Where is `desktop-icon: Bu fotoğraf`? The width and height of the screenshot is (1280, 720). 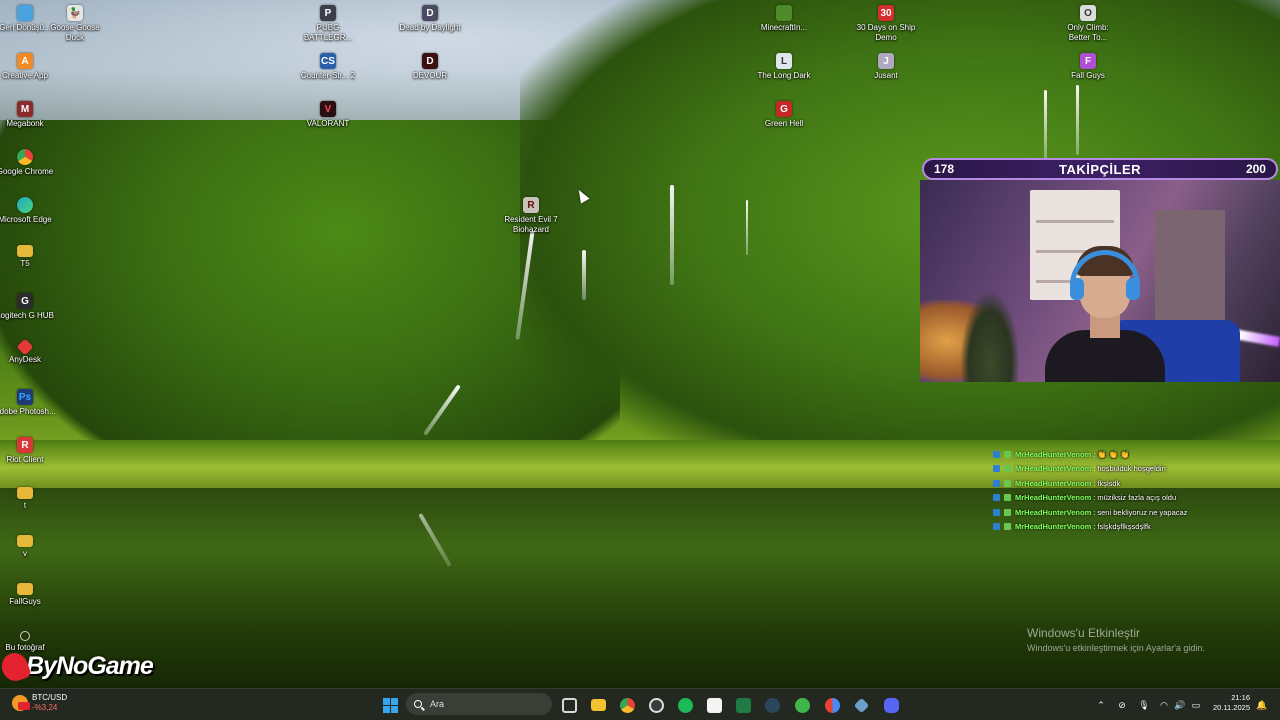 desktop-icon: Bu fotoğraf is located at coordinates (28, 642).